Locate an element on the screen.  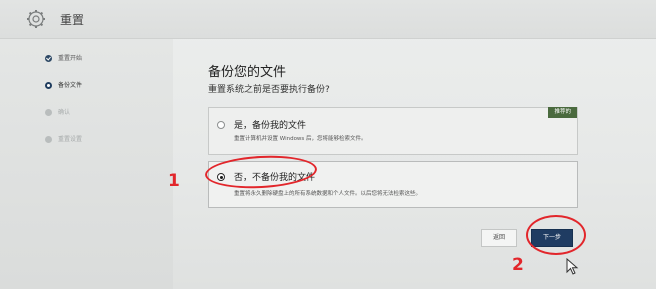
title-bar: 重置 is located at coordinates (328, 19).